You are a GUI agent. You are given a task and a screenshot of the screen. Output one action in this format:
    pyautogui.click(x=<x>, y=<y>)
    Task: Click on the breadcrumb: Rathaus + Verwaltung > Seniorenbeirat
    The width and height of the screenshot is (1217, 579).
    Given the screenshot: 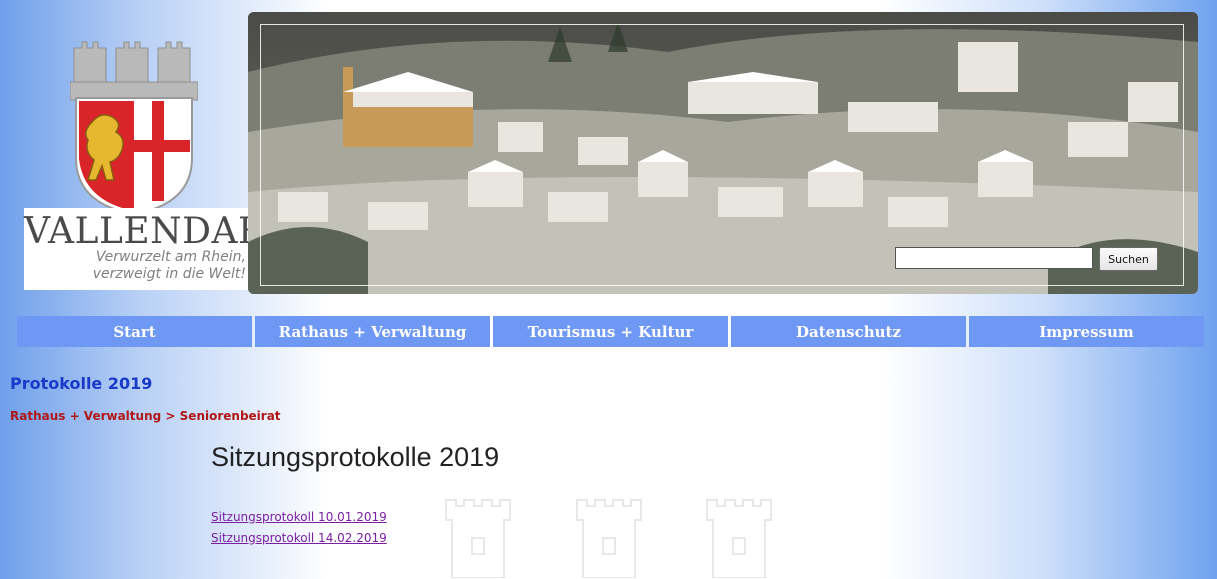 What is the action you would take?
    pyautogui.click(x=145, y=416)
    